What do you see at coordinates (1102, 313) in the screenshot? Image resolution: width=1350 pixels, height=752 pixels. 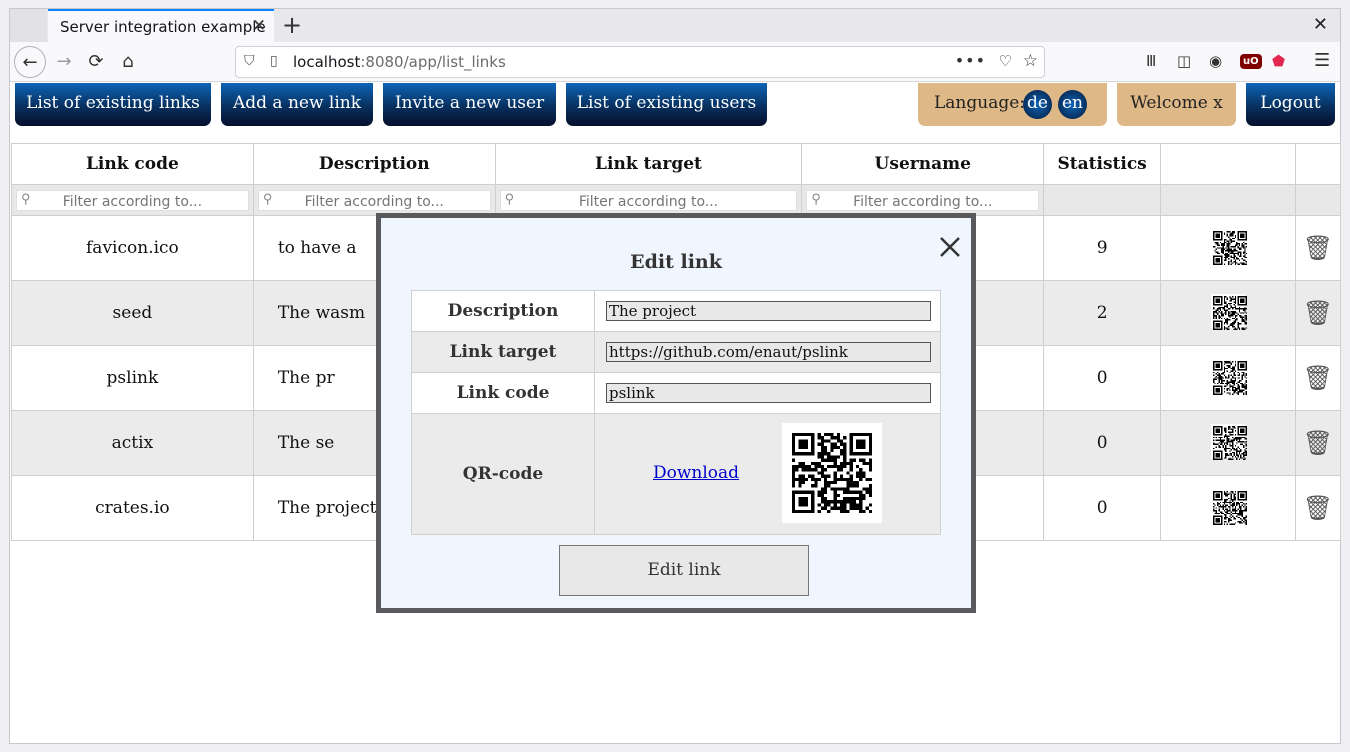 I see `statistics-cell: 2` at bounding box center [1102, 313].